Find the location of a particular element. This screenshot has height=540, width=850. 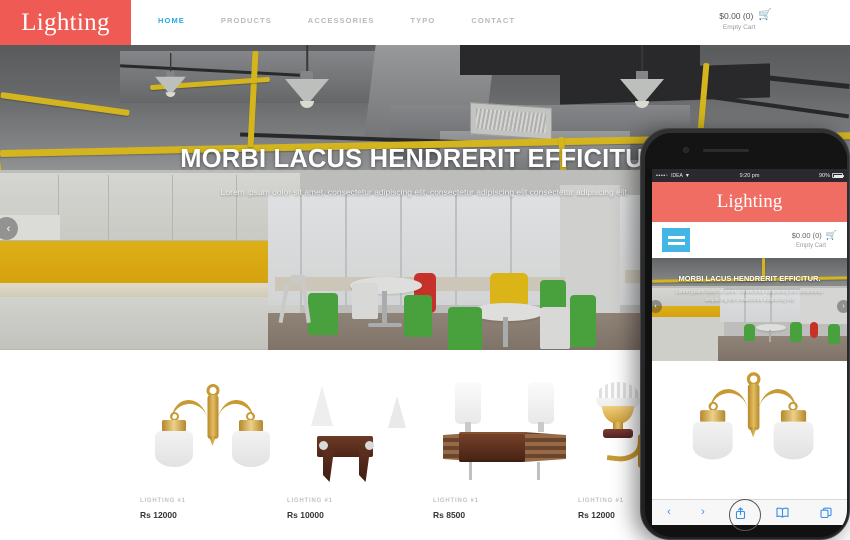

phone-site-logo-text: Lighting is located at coordinates (749, 201).